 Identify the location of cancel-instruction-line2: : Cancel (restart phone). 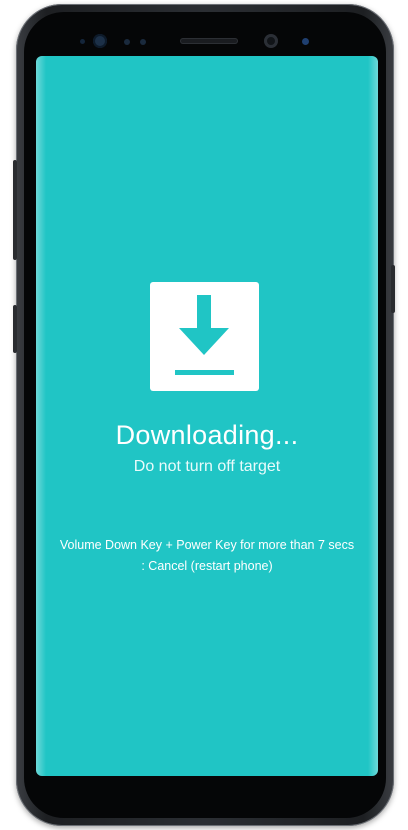
(207, 566).